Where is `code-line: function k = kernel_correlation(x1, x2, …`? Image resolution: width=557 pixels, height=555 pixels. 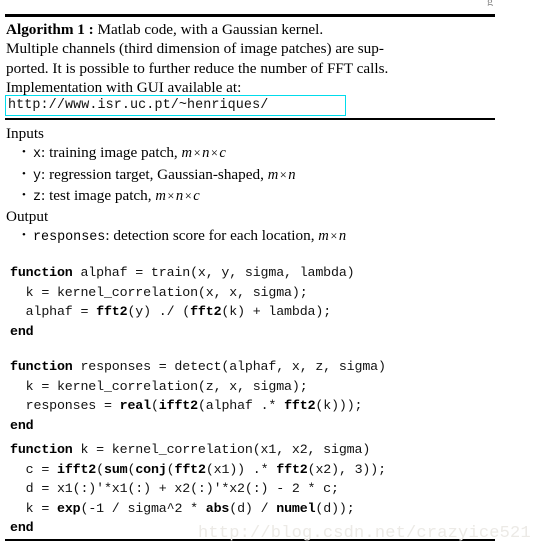
code-line: function k = kernel_correlation(x1, x2, … is located at coordinates (198, 450).